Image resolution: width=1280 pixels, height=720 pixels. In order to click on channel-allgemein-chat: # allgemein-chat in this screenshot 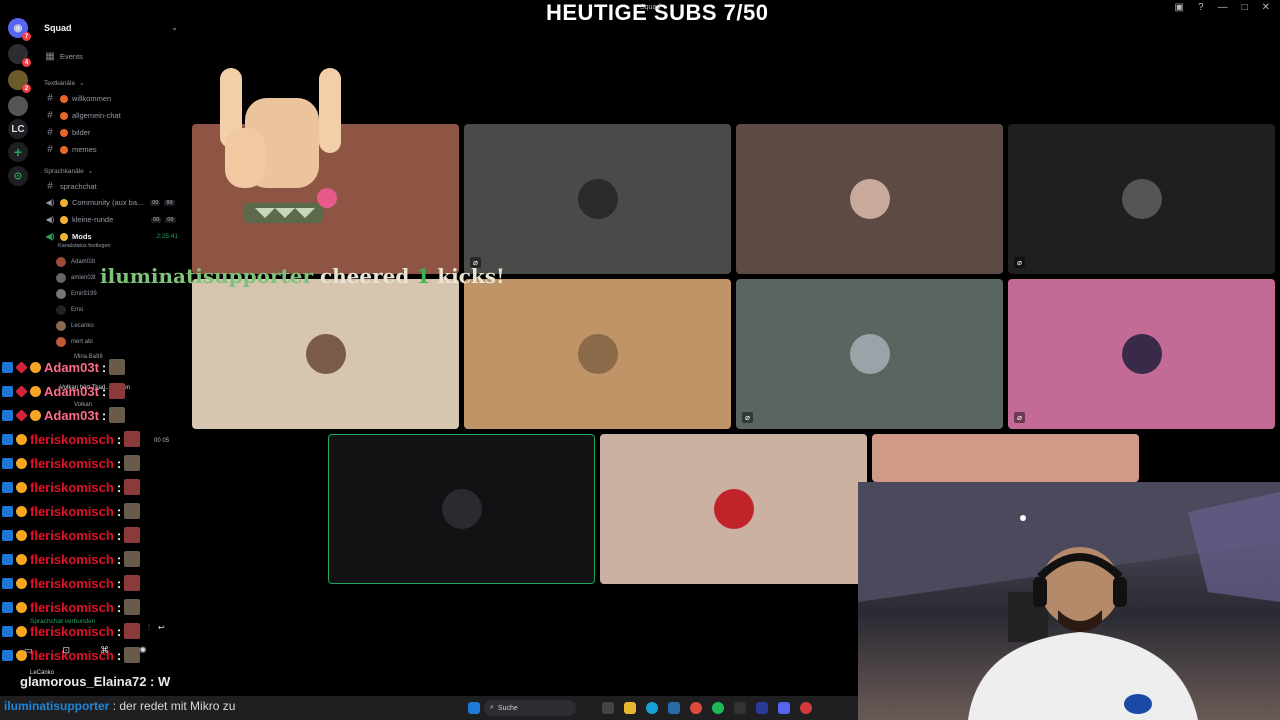, I will do `click(82, 115)`.